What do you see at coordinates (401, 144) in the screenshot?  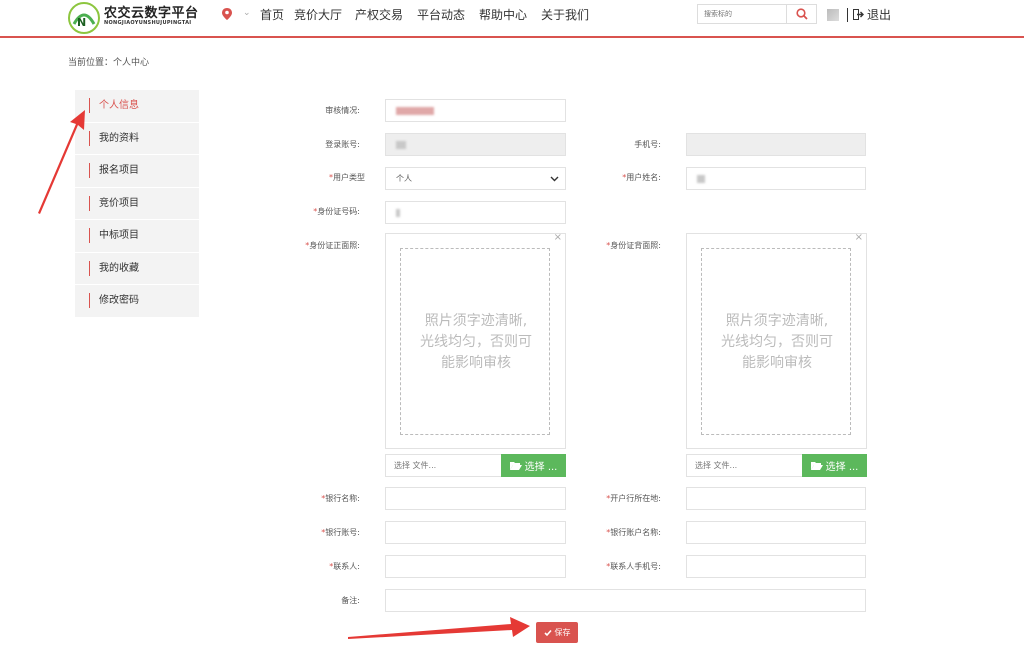 I see `login-account-value` at bounding box center [401, 144].